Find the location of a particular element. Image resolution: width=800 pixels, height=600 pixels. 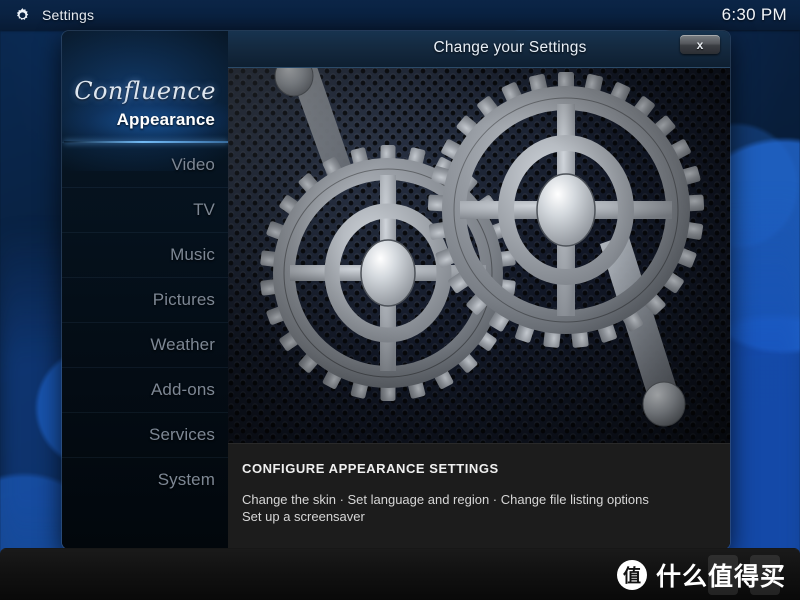

top-bar: Settings 6:30 PM is located at coordinates (400, 15).